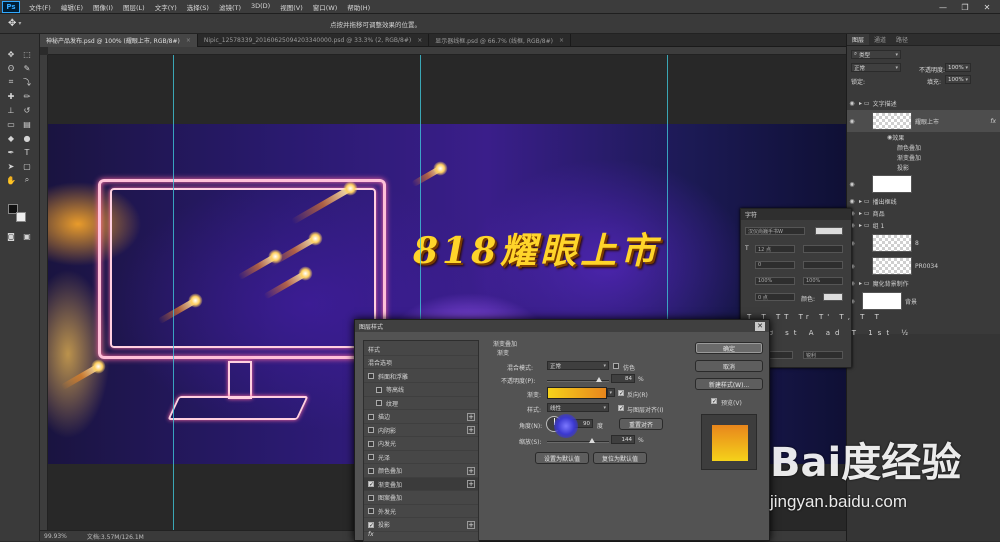 This screenshot has height=542, width=1000. What do you see at coordinates (620, 458) in the screenshot?
I see `reset-default-button: 复位为默认值` at bounding box center [620, 458].